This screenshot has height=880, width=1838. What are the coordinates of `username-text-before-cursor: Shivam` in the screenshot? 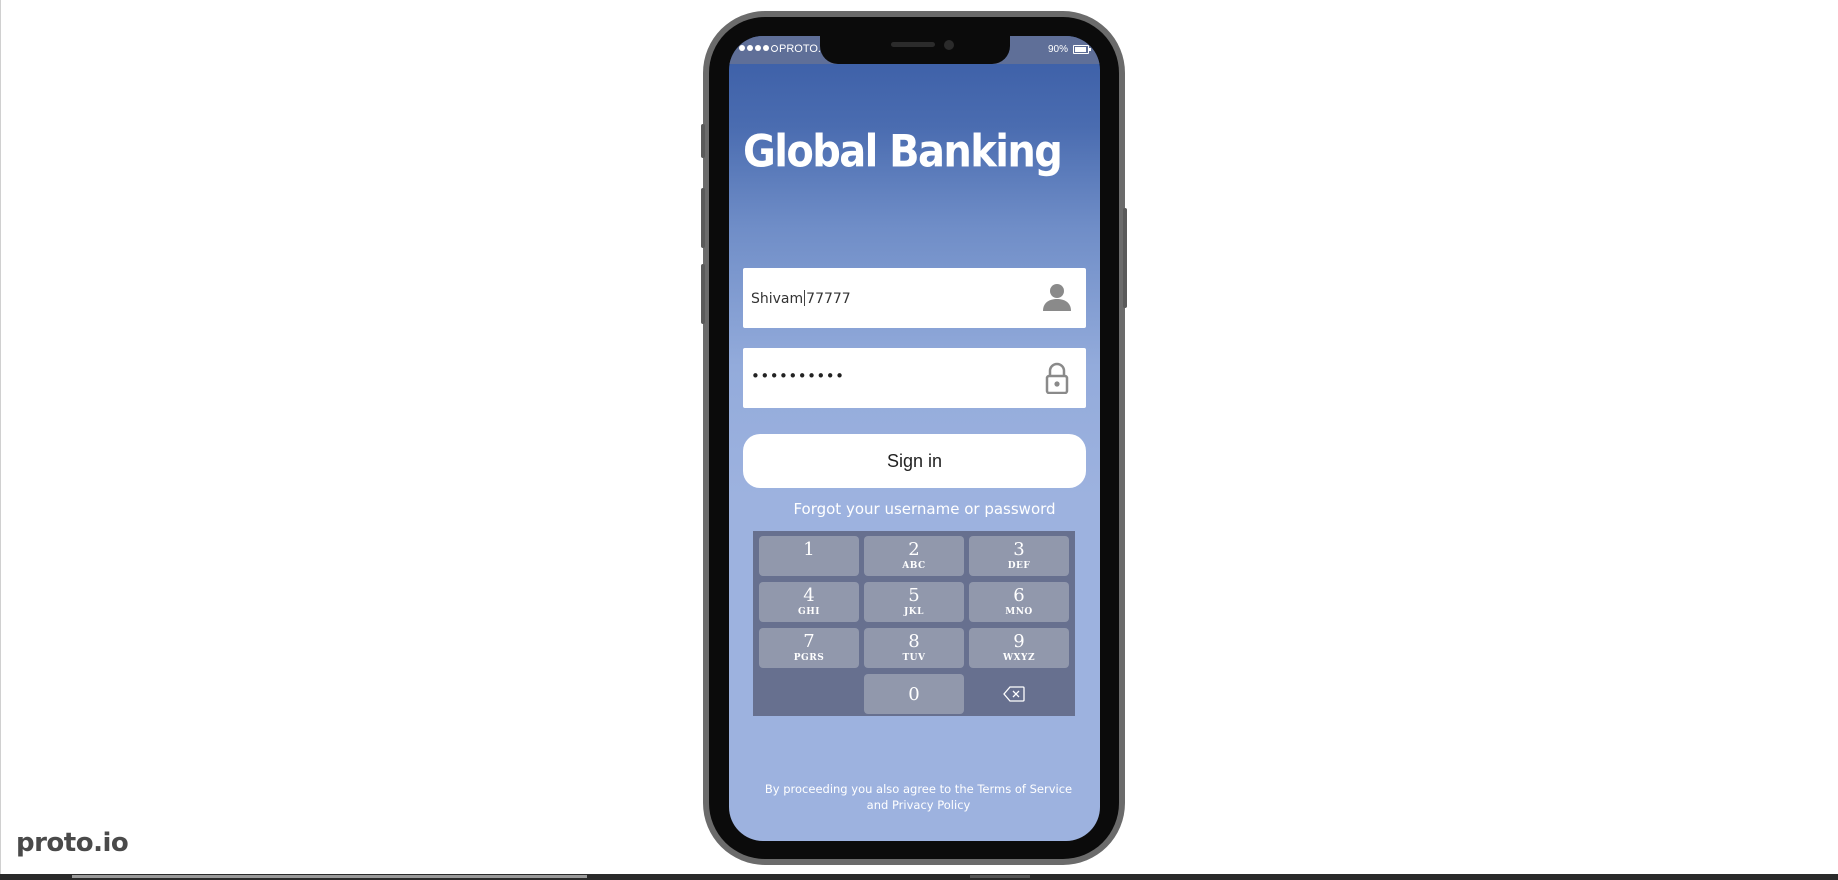 It's located at (777, 299).